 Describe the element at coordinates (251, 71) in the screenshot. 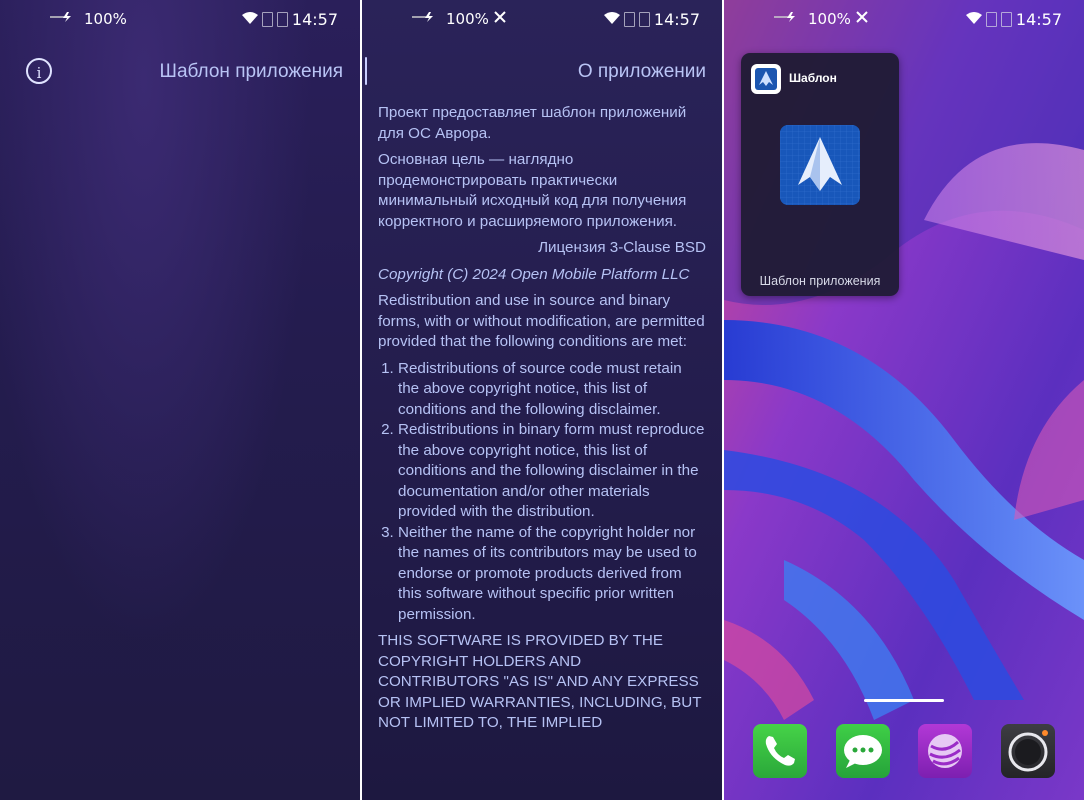

I see `page-title: Шаблон приложения` at that location.